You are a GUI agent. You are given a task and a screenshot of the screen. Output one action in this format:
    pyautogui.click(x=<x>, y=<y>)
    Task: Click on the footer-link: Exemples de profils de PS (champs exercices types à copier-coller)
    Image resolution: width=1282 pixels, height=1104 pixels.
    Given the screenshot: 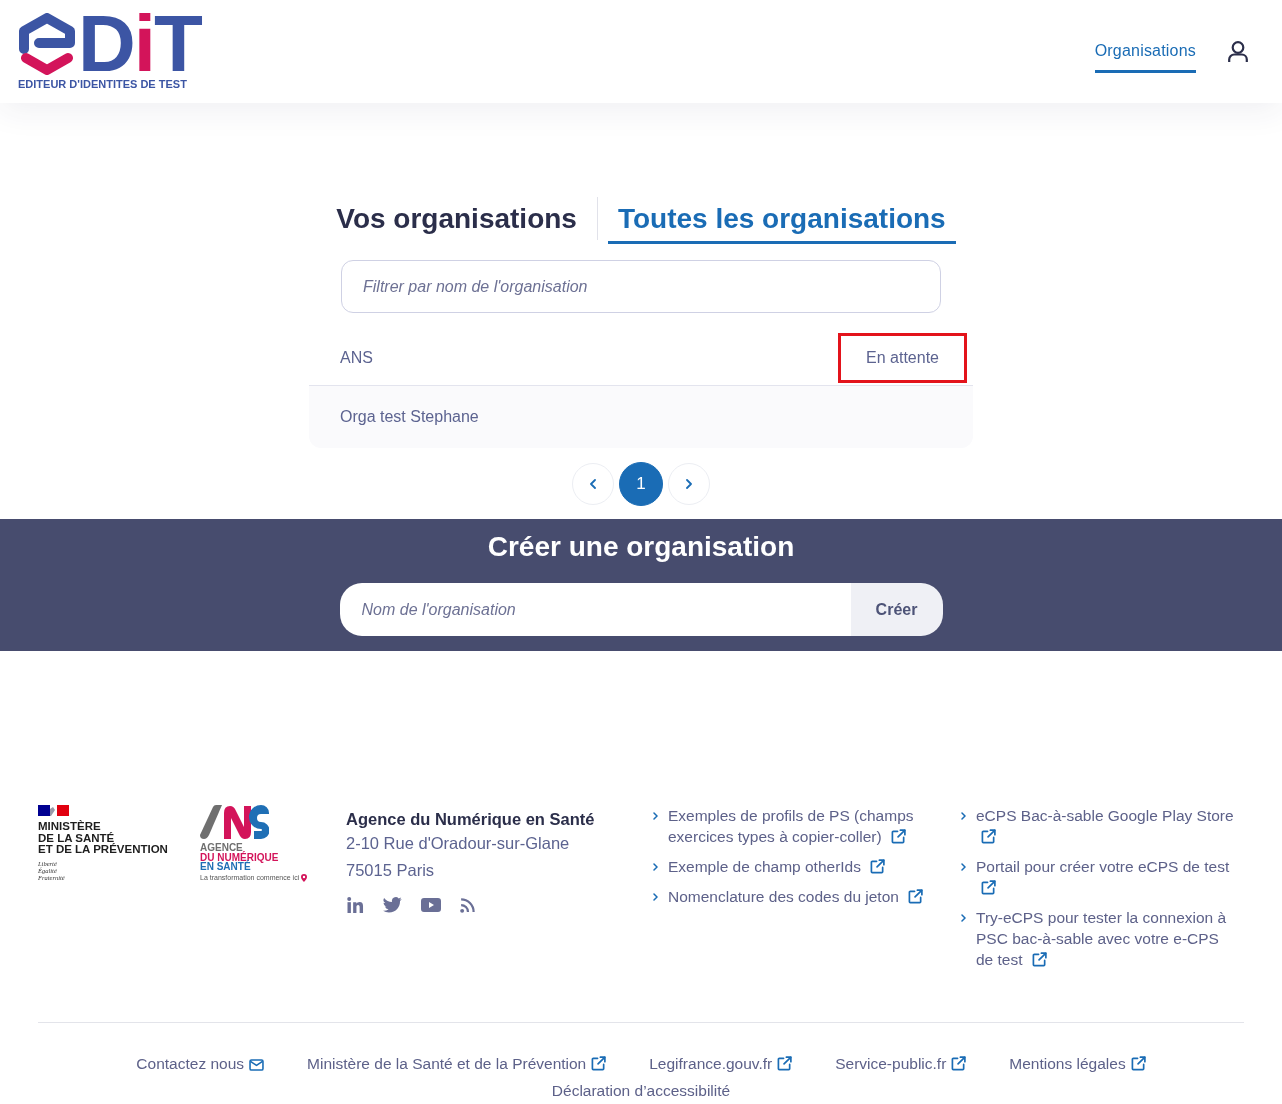 What is the action you would take?
    pyautogui.click(x=799, y=826)
    